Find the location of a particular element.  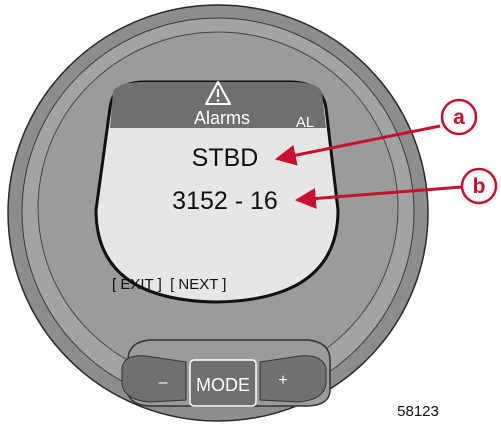

minus-button-label: – is located at coordinates (163, 382).